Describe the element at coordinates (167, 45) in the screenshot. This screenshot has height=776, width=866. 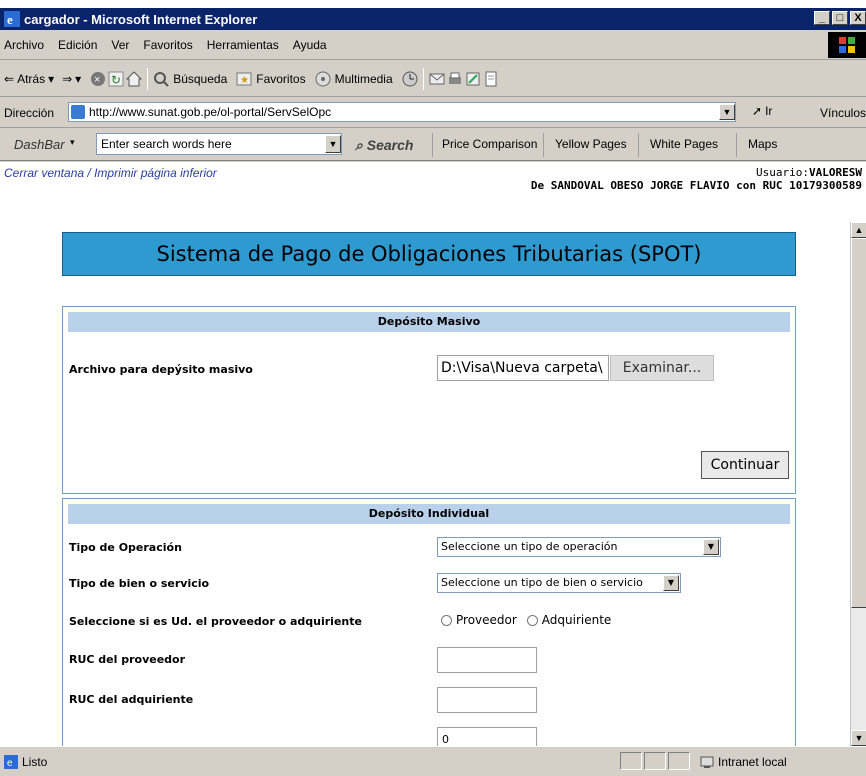
I see `menu-favoritos: Favoritos` at that location.